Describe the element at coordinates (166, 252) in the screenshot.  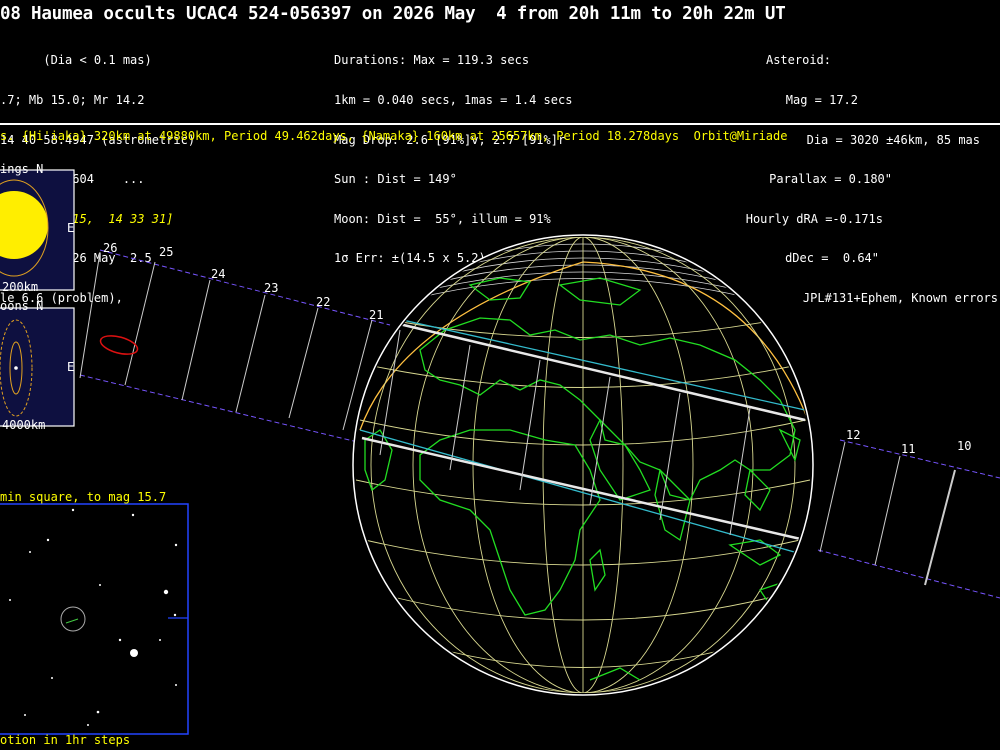
I see `time-label: 25` at that location.